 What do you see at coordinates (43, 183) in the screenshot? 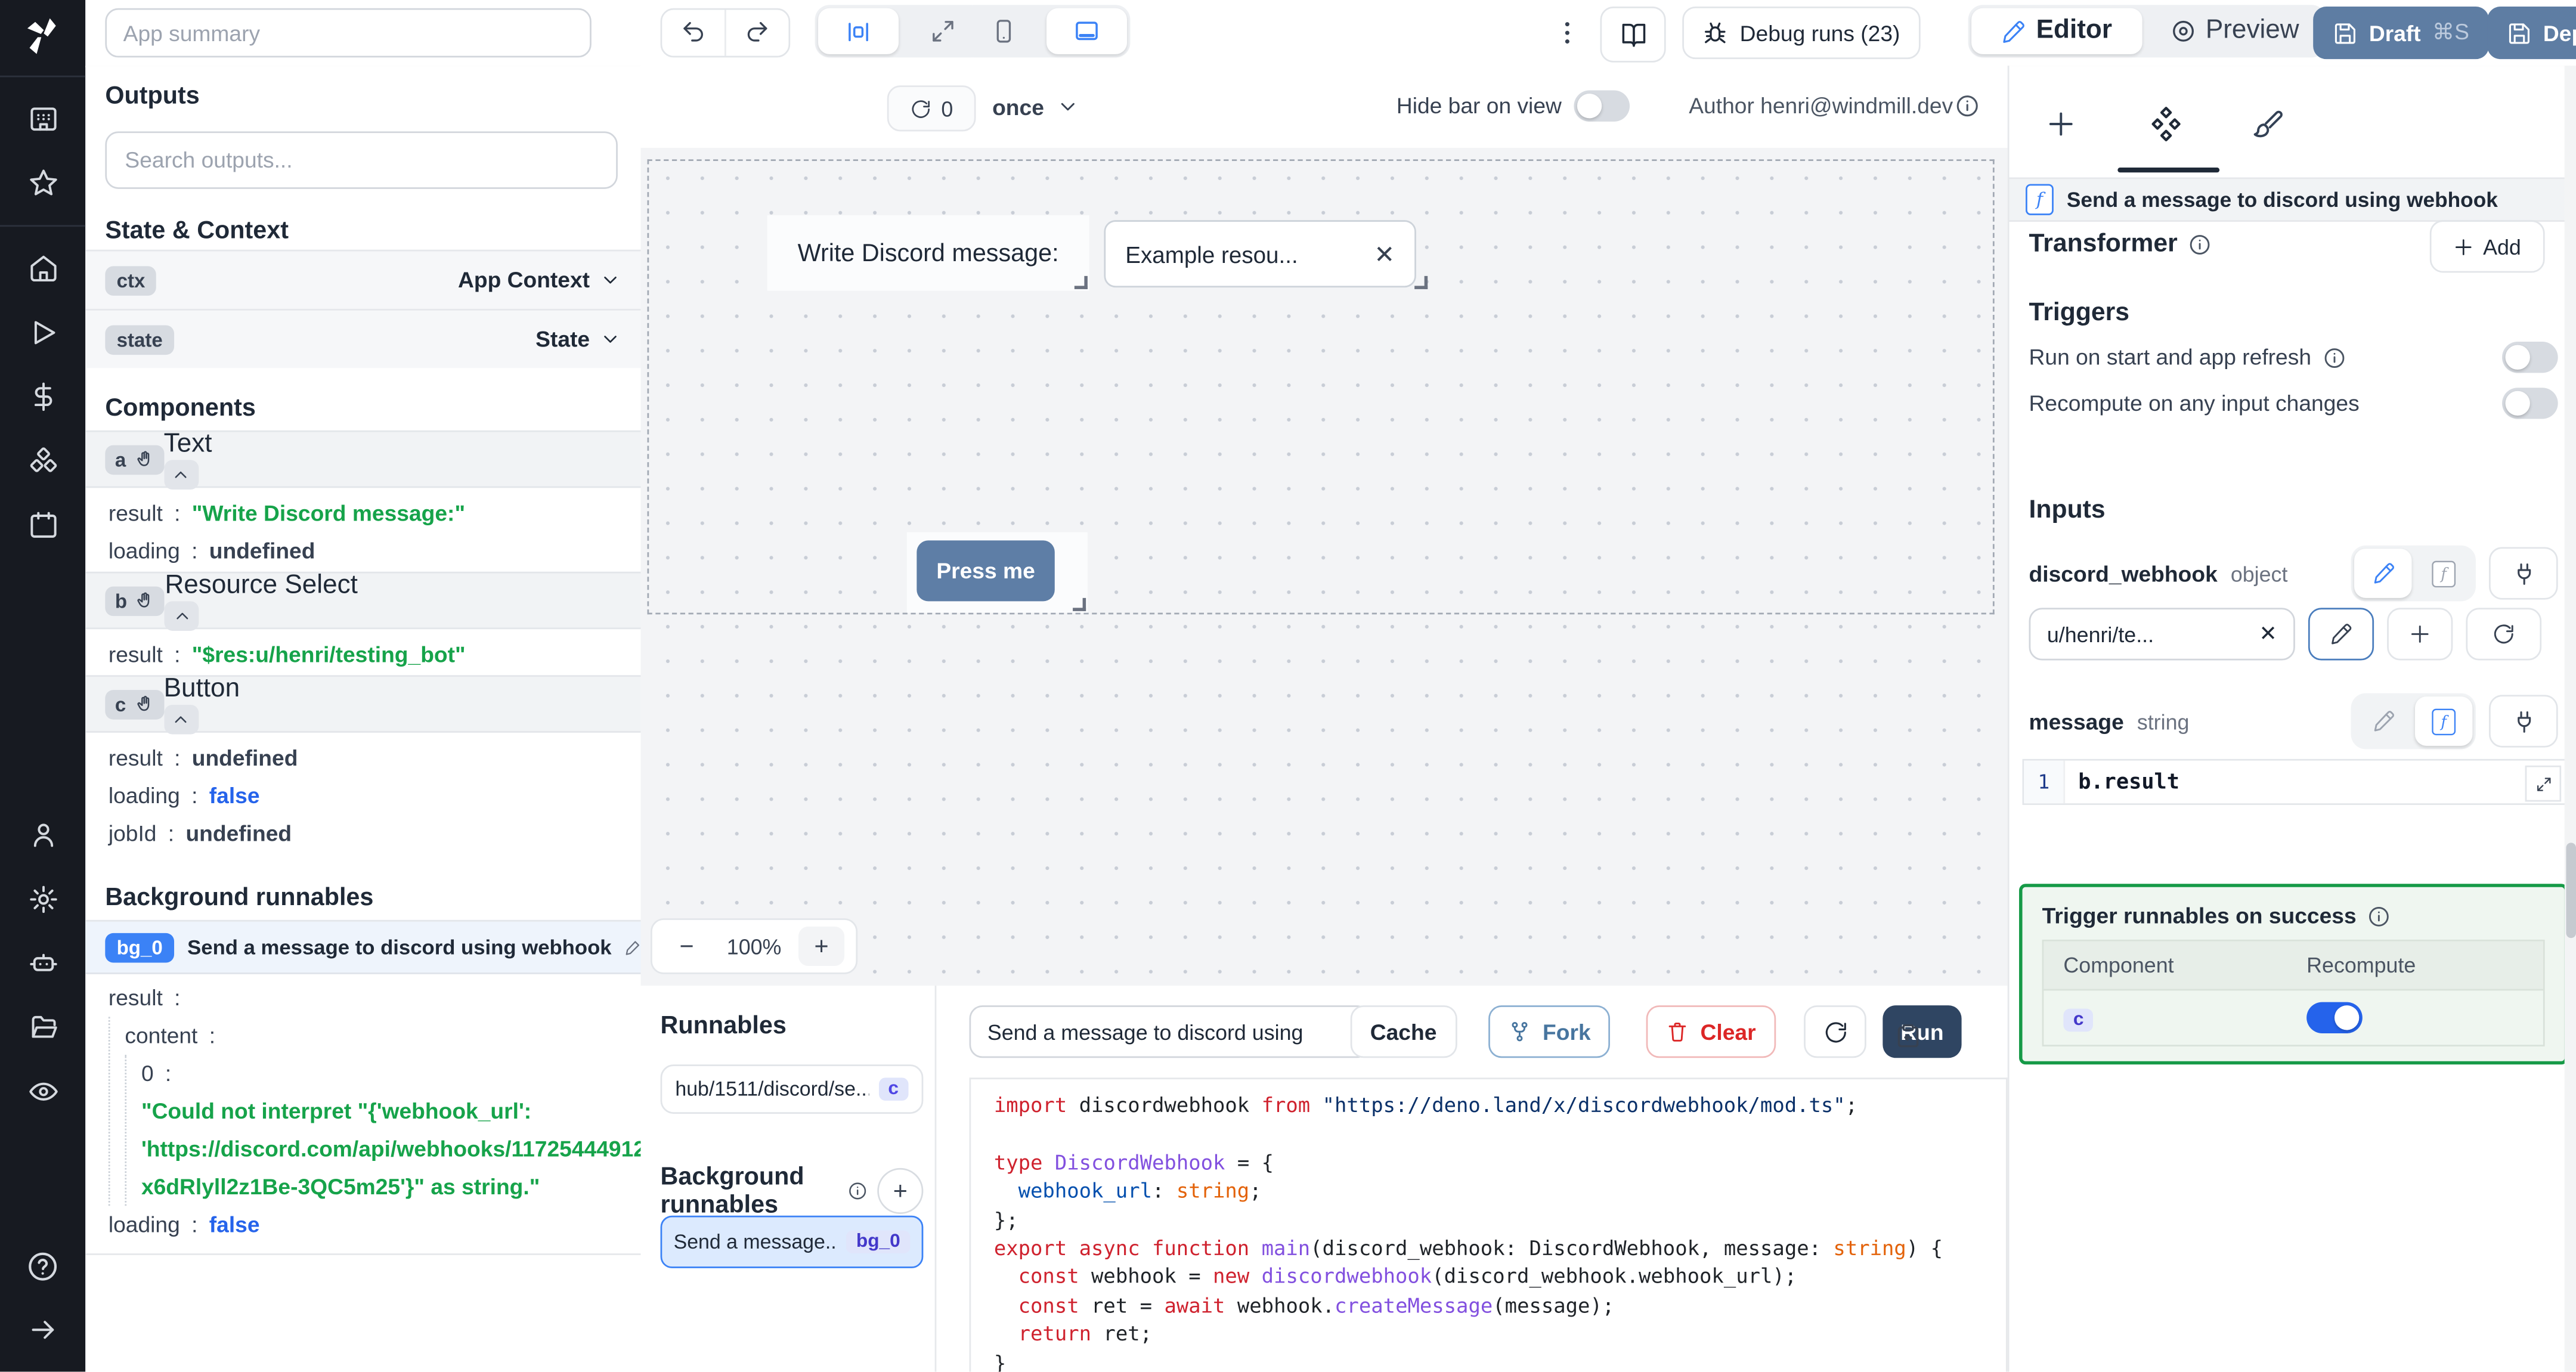
I see `favorites-star-icon` at bounding box center [43, 183].